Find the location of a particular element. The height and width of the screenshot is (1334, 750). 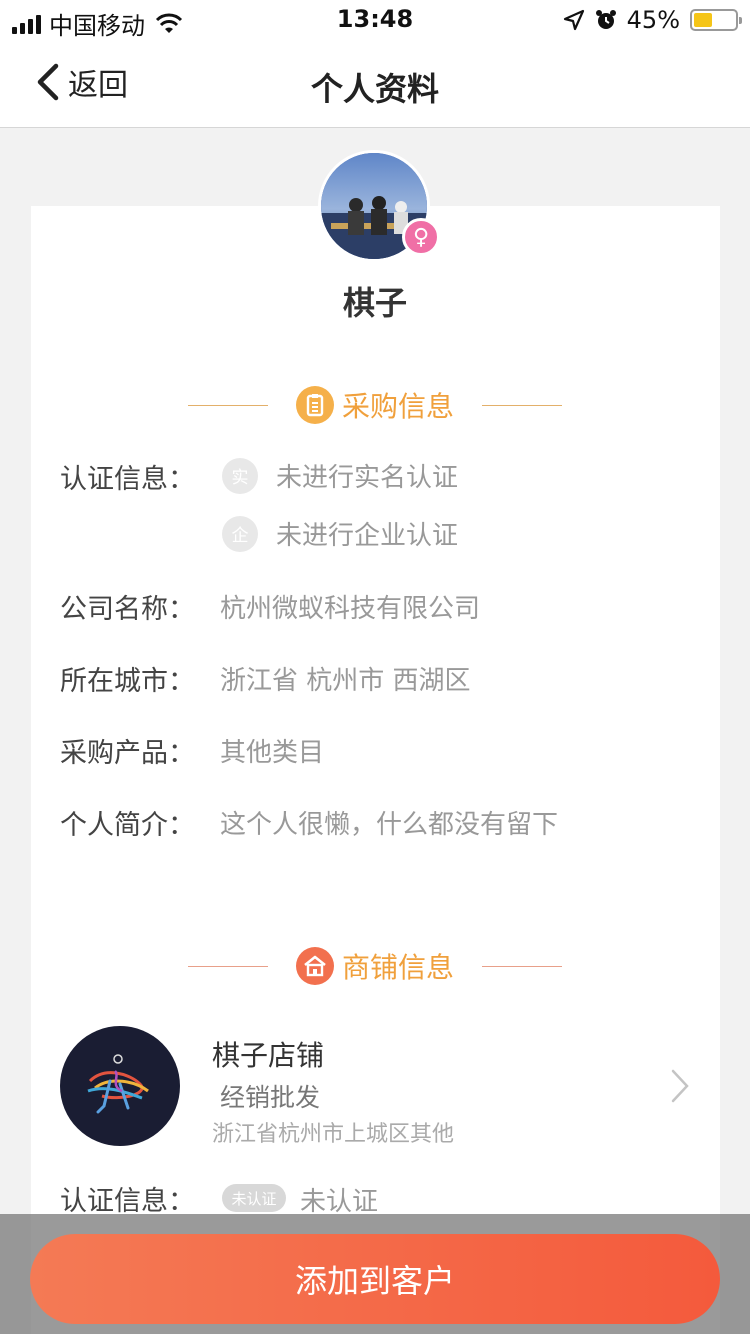

battery-percent: 45% is located at coordinates (653, 20).